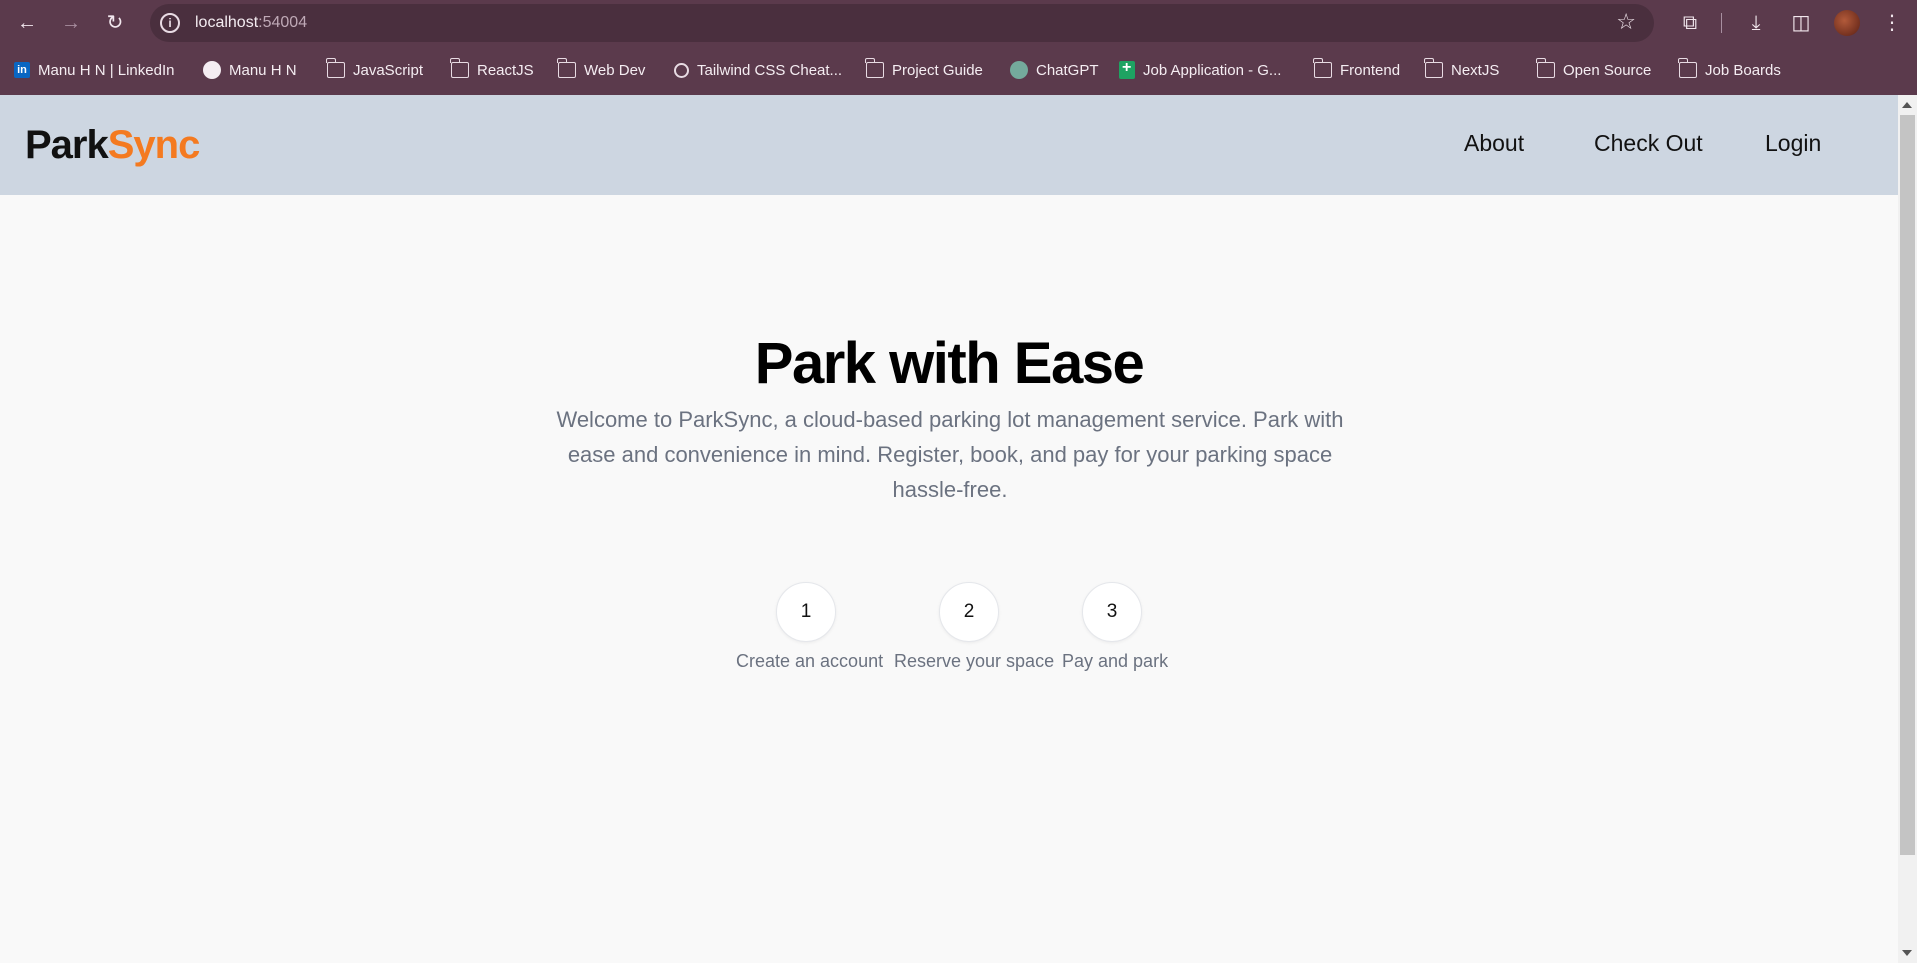 The height and width of the screenshot is (963, 1917). What do you see at coordinates (1907, 953) in the screenshot?
I see `scroll-down-arrow-icon` at bounding box center [1907, 953].